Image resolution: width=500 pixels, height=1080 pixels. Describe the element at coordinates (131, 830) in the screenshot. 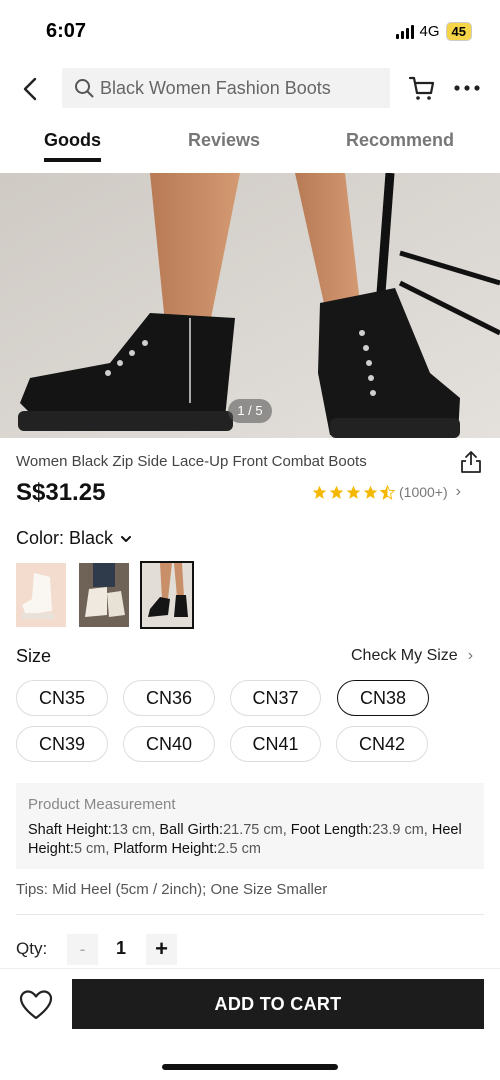

I see `measurement-value: 13 cm` at that location.